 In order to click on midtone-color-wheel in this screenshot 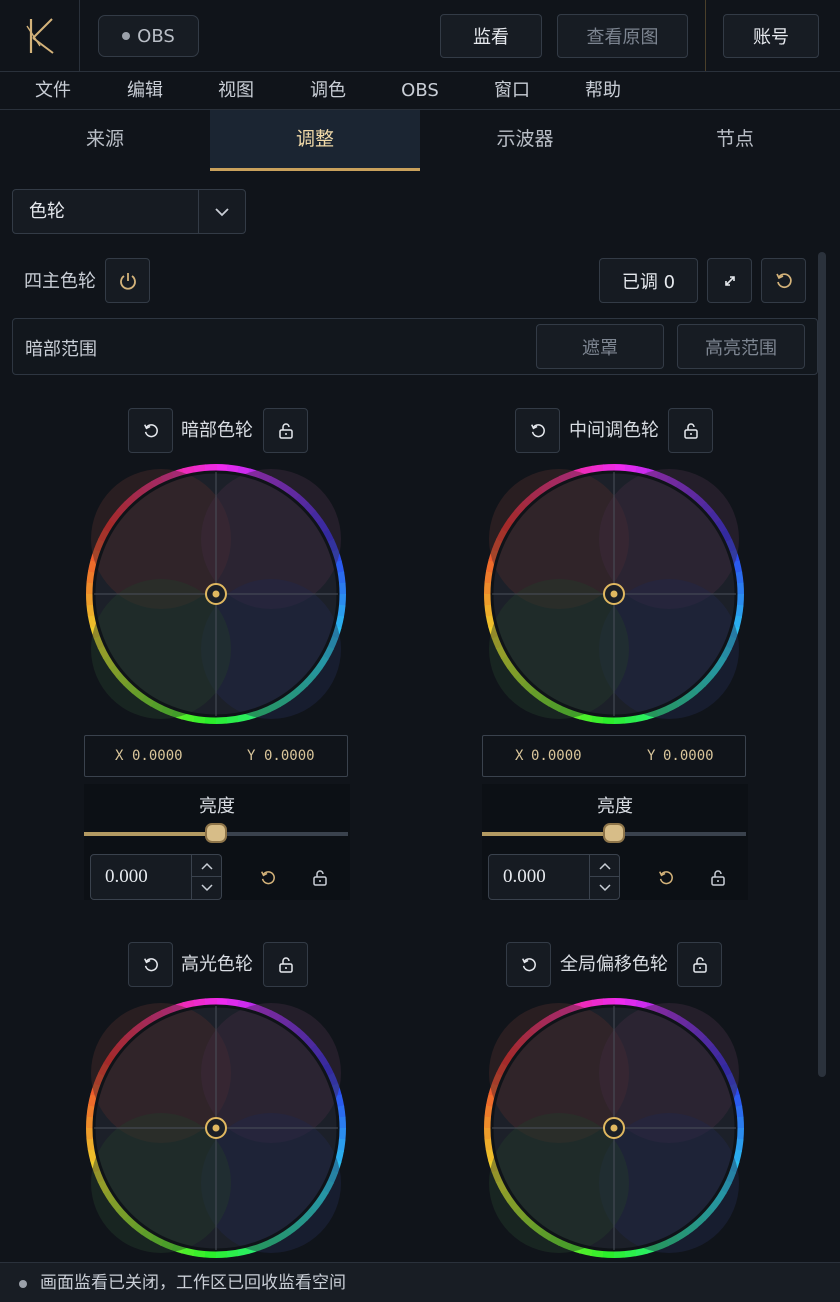, I will do `click(614, 594)`.